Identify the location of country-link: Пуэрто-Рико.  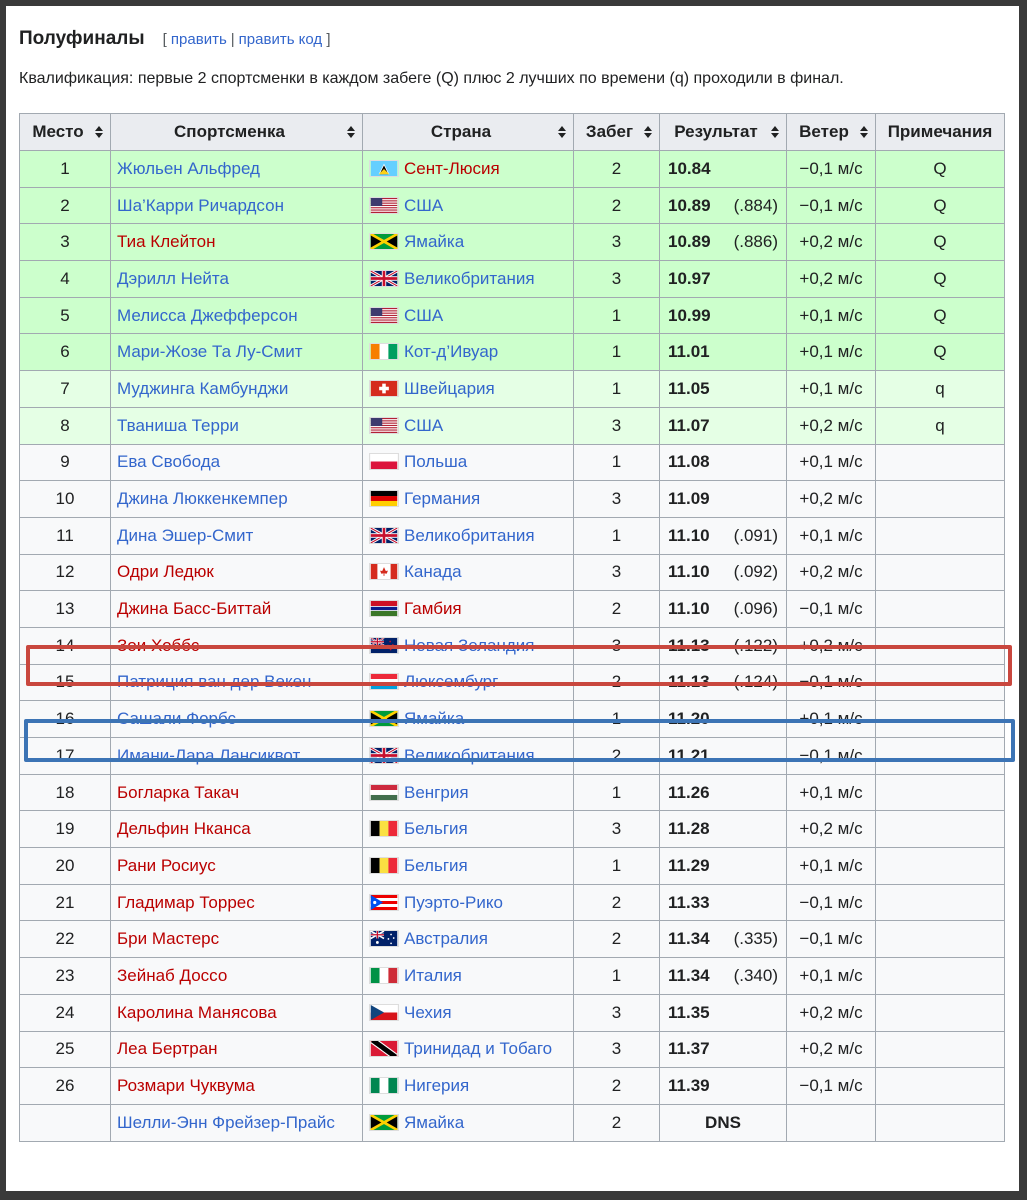
(453, 902).